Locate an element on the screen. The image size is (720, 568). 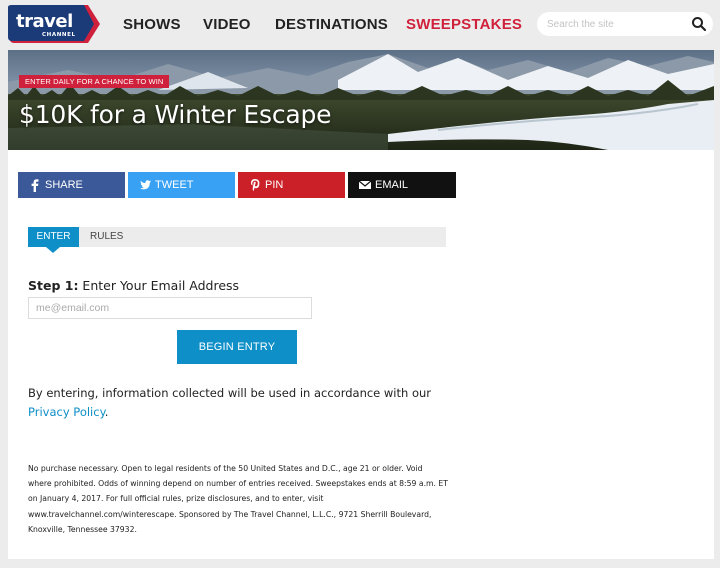
share-email-label: EMAIL is located at coordinates (392, 185).